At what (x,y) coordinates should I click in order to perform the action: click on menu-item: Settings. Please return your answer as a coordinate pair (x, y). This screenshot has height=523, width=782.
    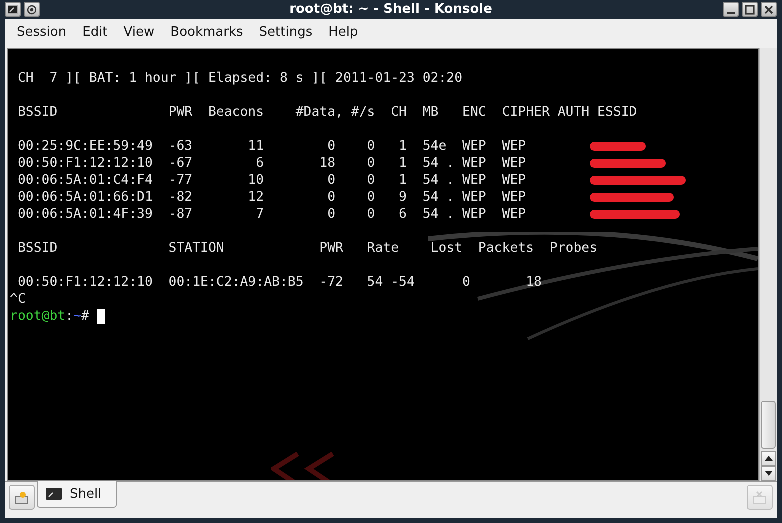
    Looking at the image, I should click on (288, 32).